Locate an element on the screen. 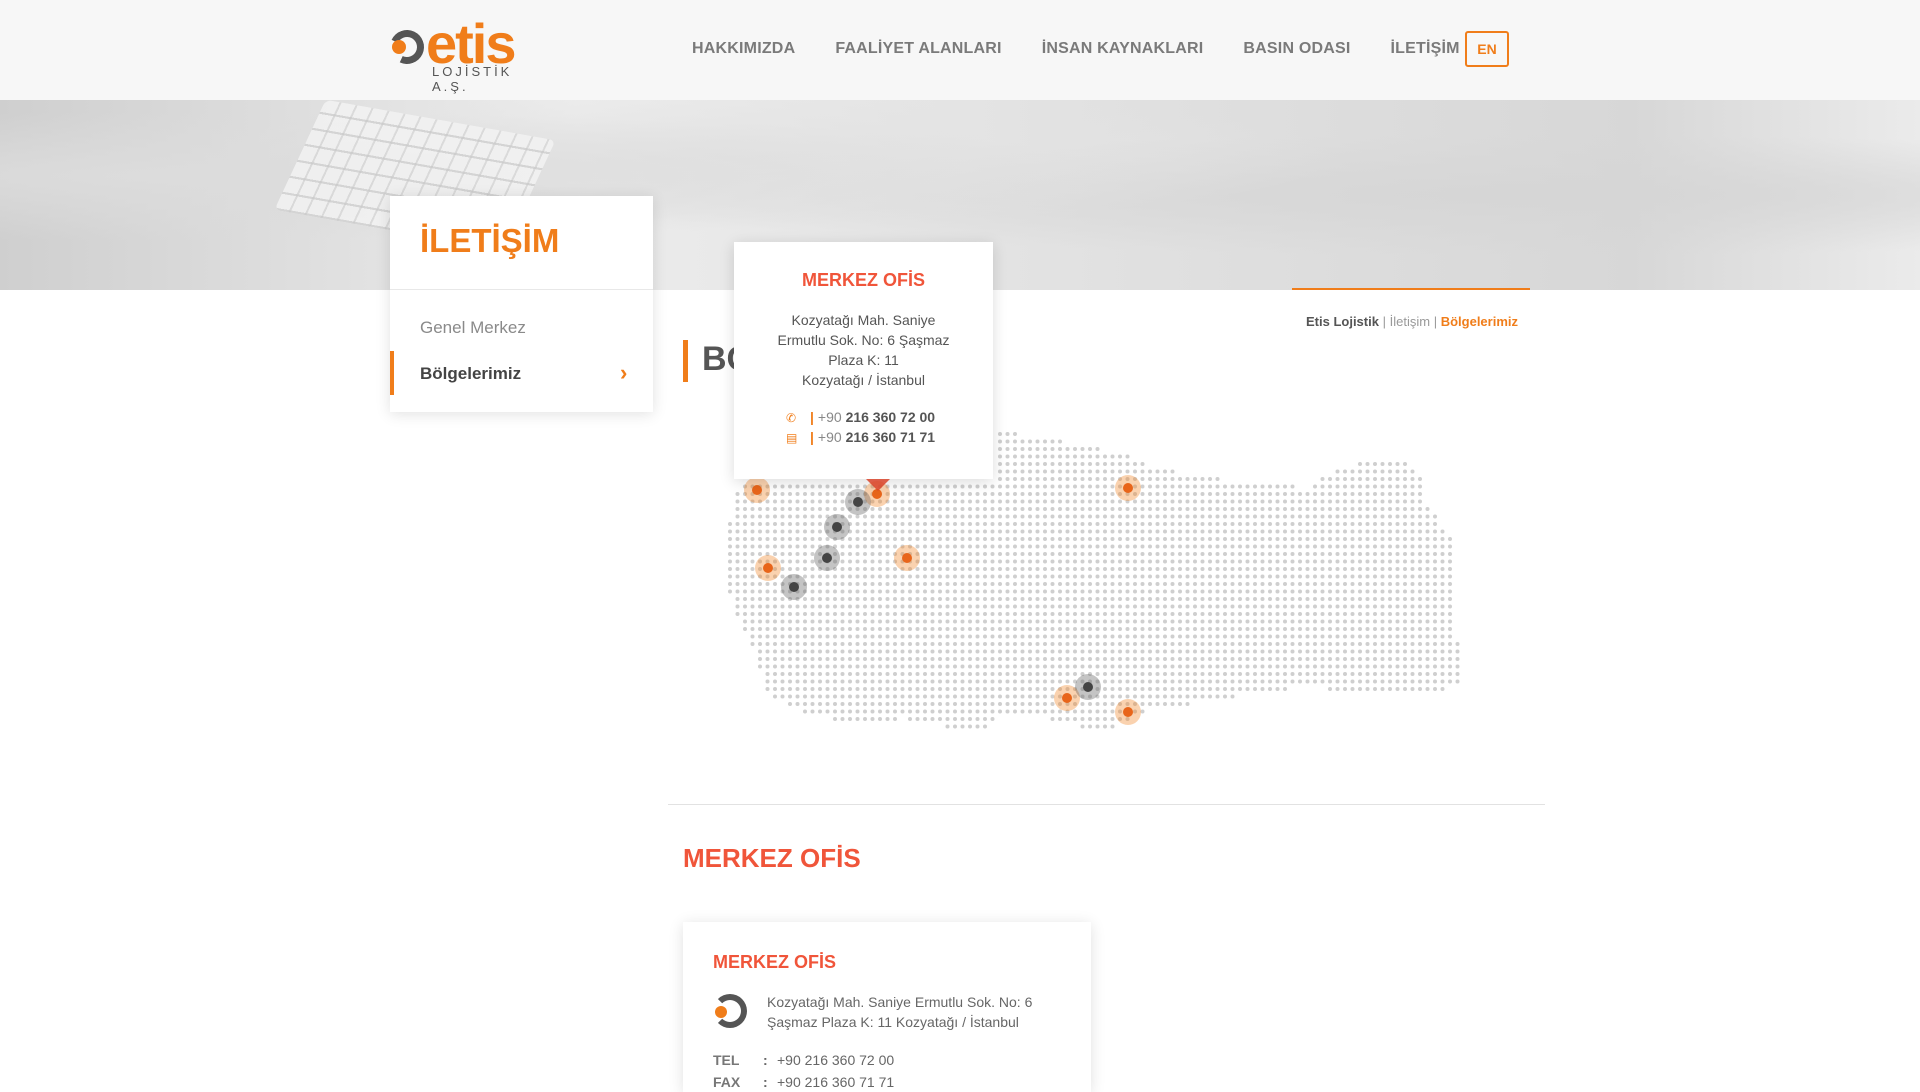  etis-logo: etis LOJİSTİK A.Ş. is located at coordinates (461, 55).